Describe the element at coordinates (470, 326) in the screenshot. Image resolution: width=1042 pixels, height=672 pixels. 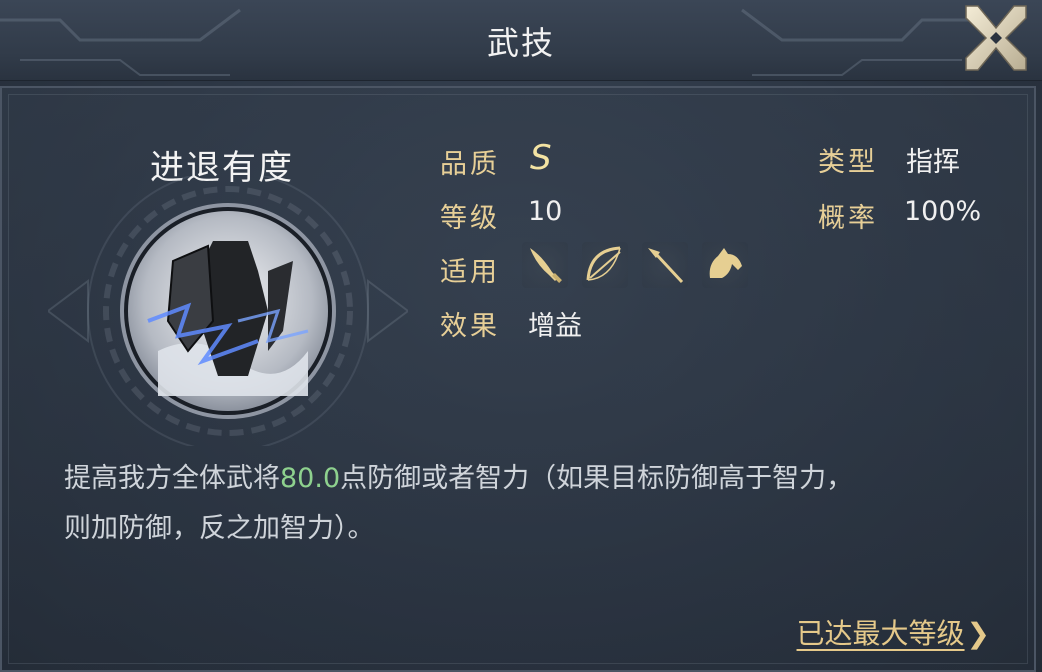
I see `effect-label: 效果` at that location.